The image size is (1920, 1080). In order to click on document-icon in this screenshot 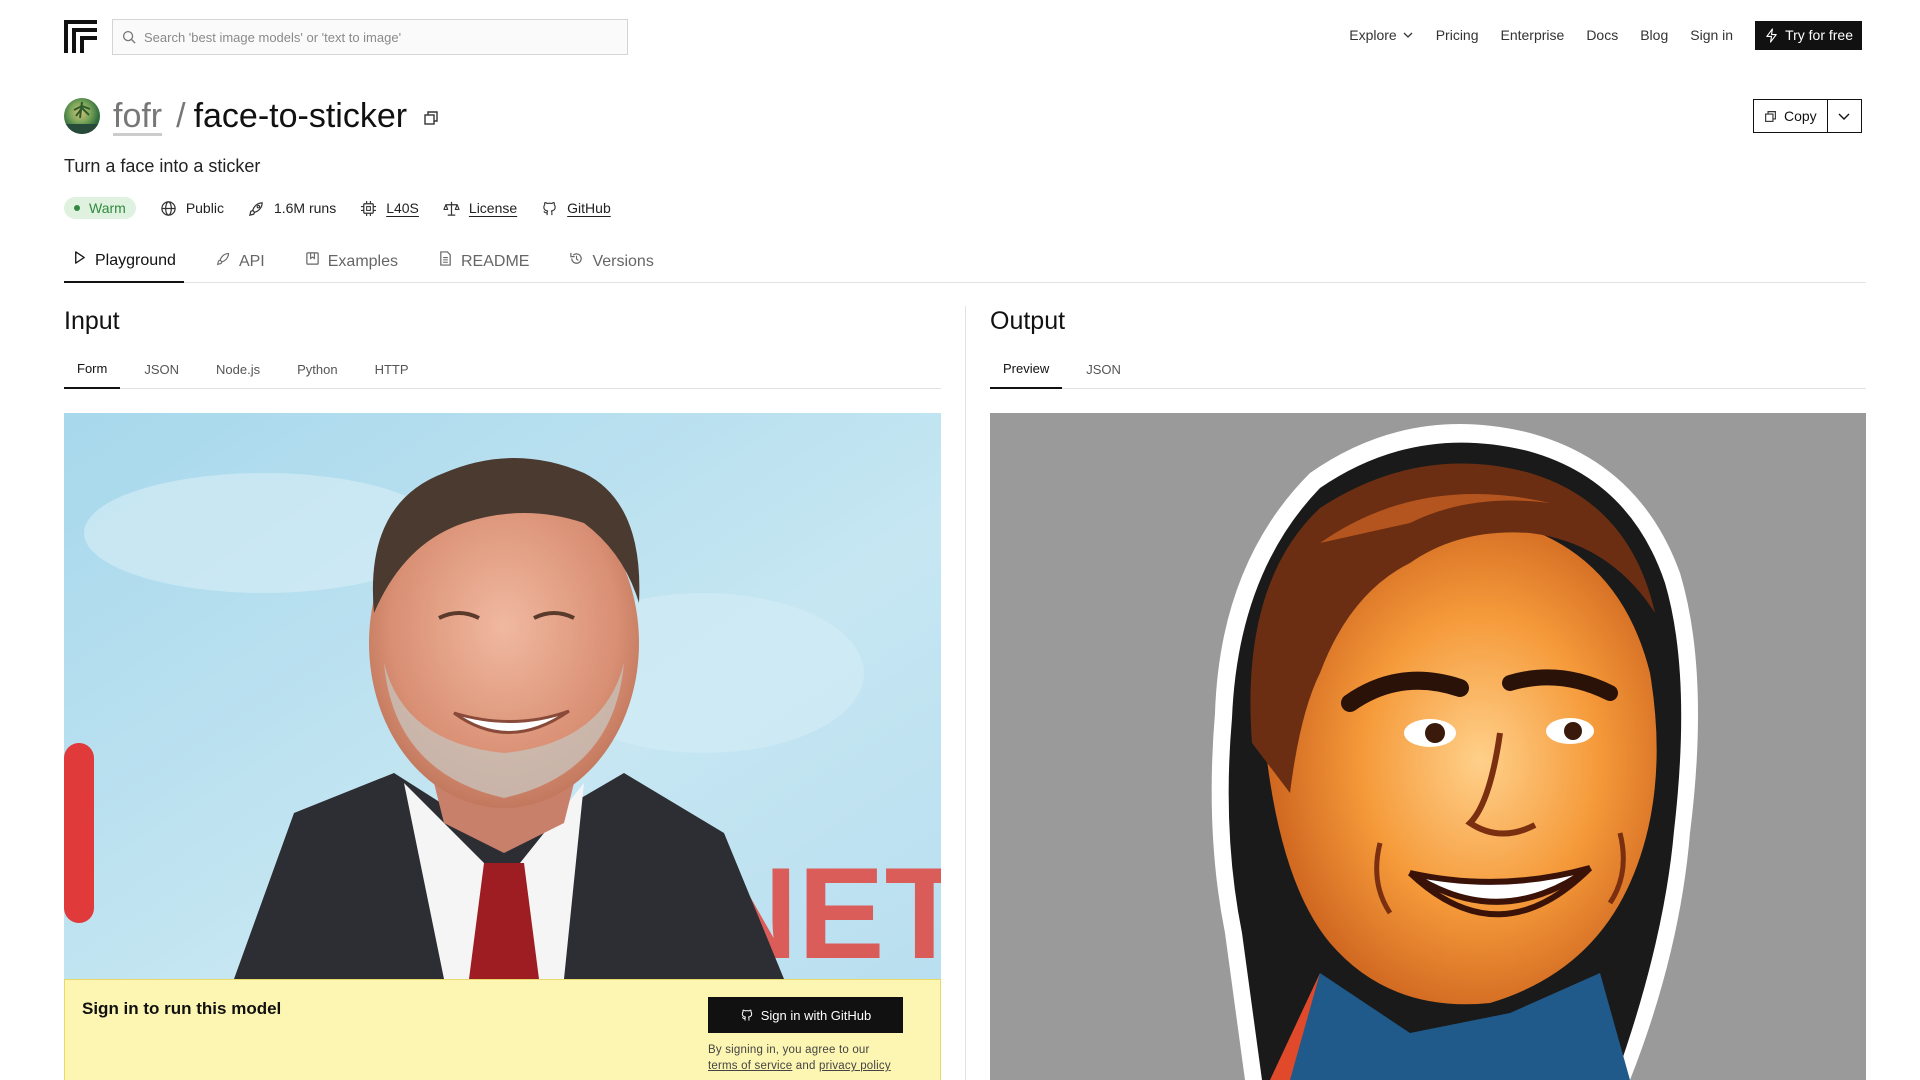, I will do `click(445, 258)`.